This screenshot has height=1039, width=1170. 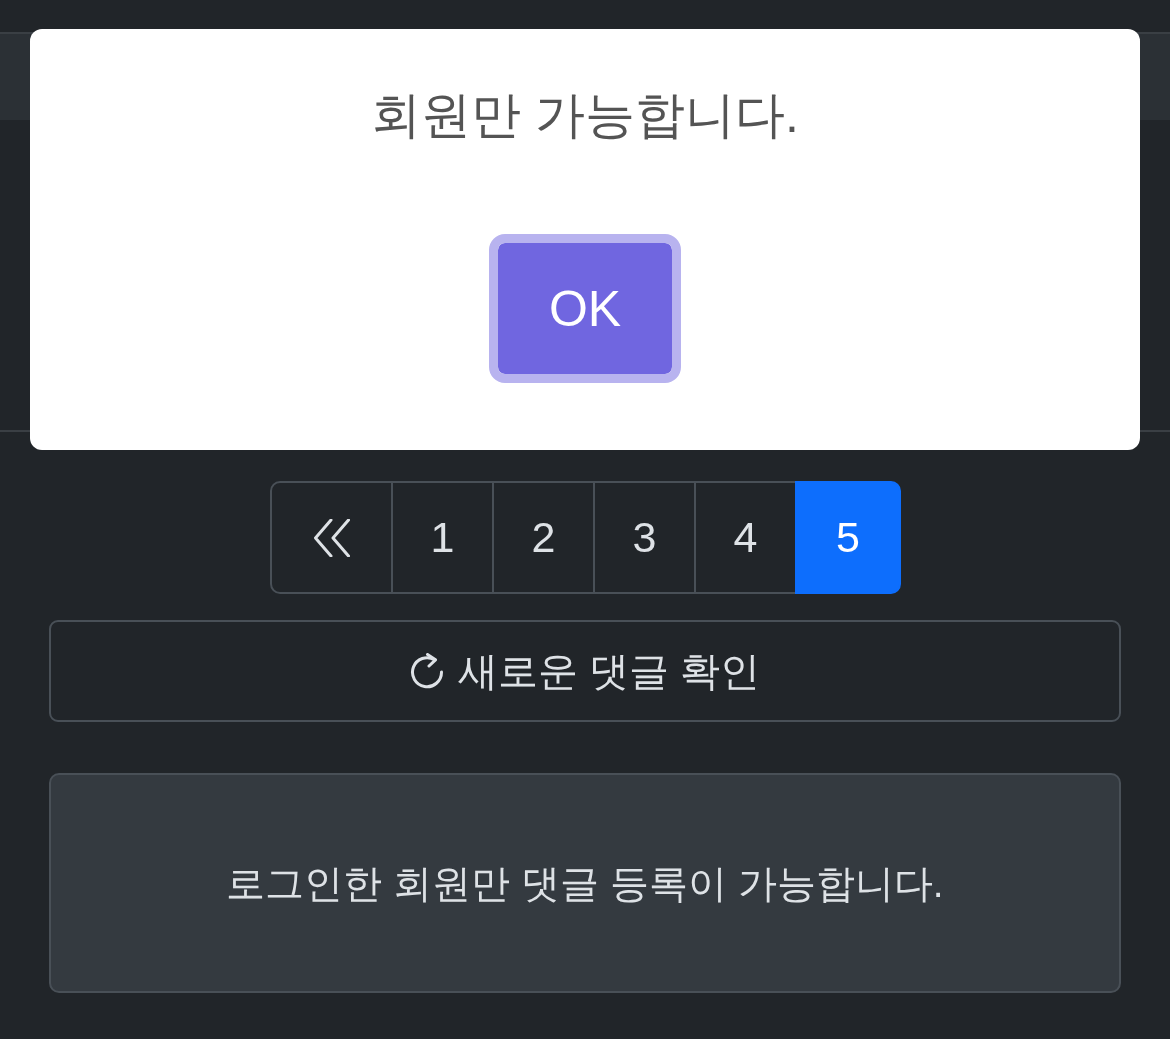 What do you see at coordinates (848, 537) in the screenshot?
I see `page-button: 5` at bounding box center [848, 537].